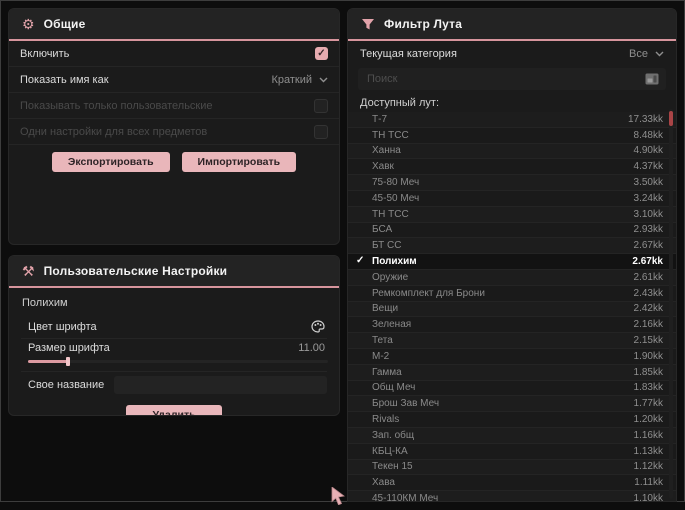 This screenshot has height=510, width=685. I want to click on font-size-label: Размер шрифта, so click(69, 348).